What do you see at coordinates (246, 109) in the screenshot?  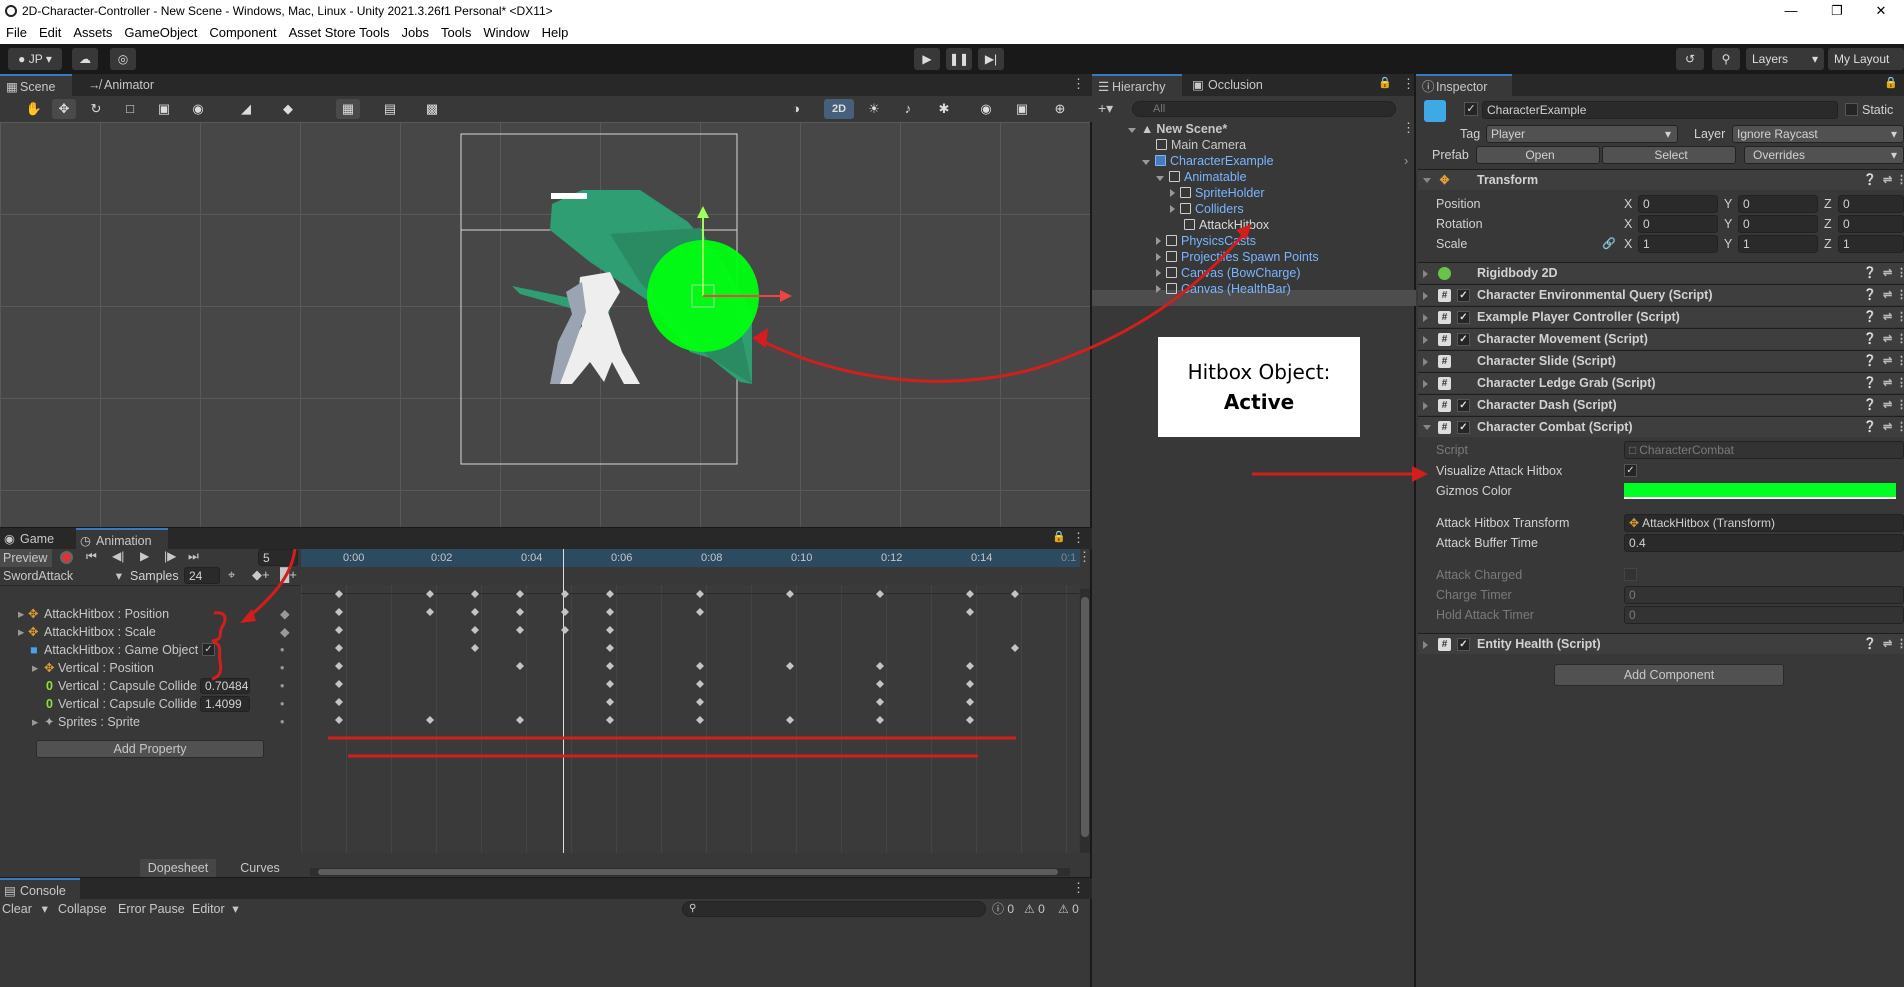 I see `pivot-icon: ◢` at bounding box center [246, 109].